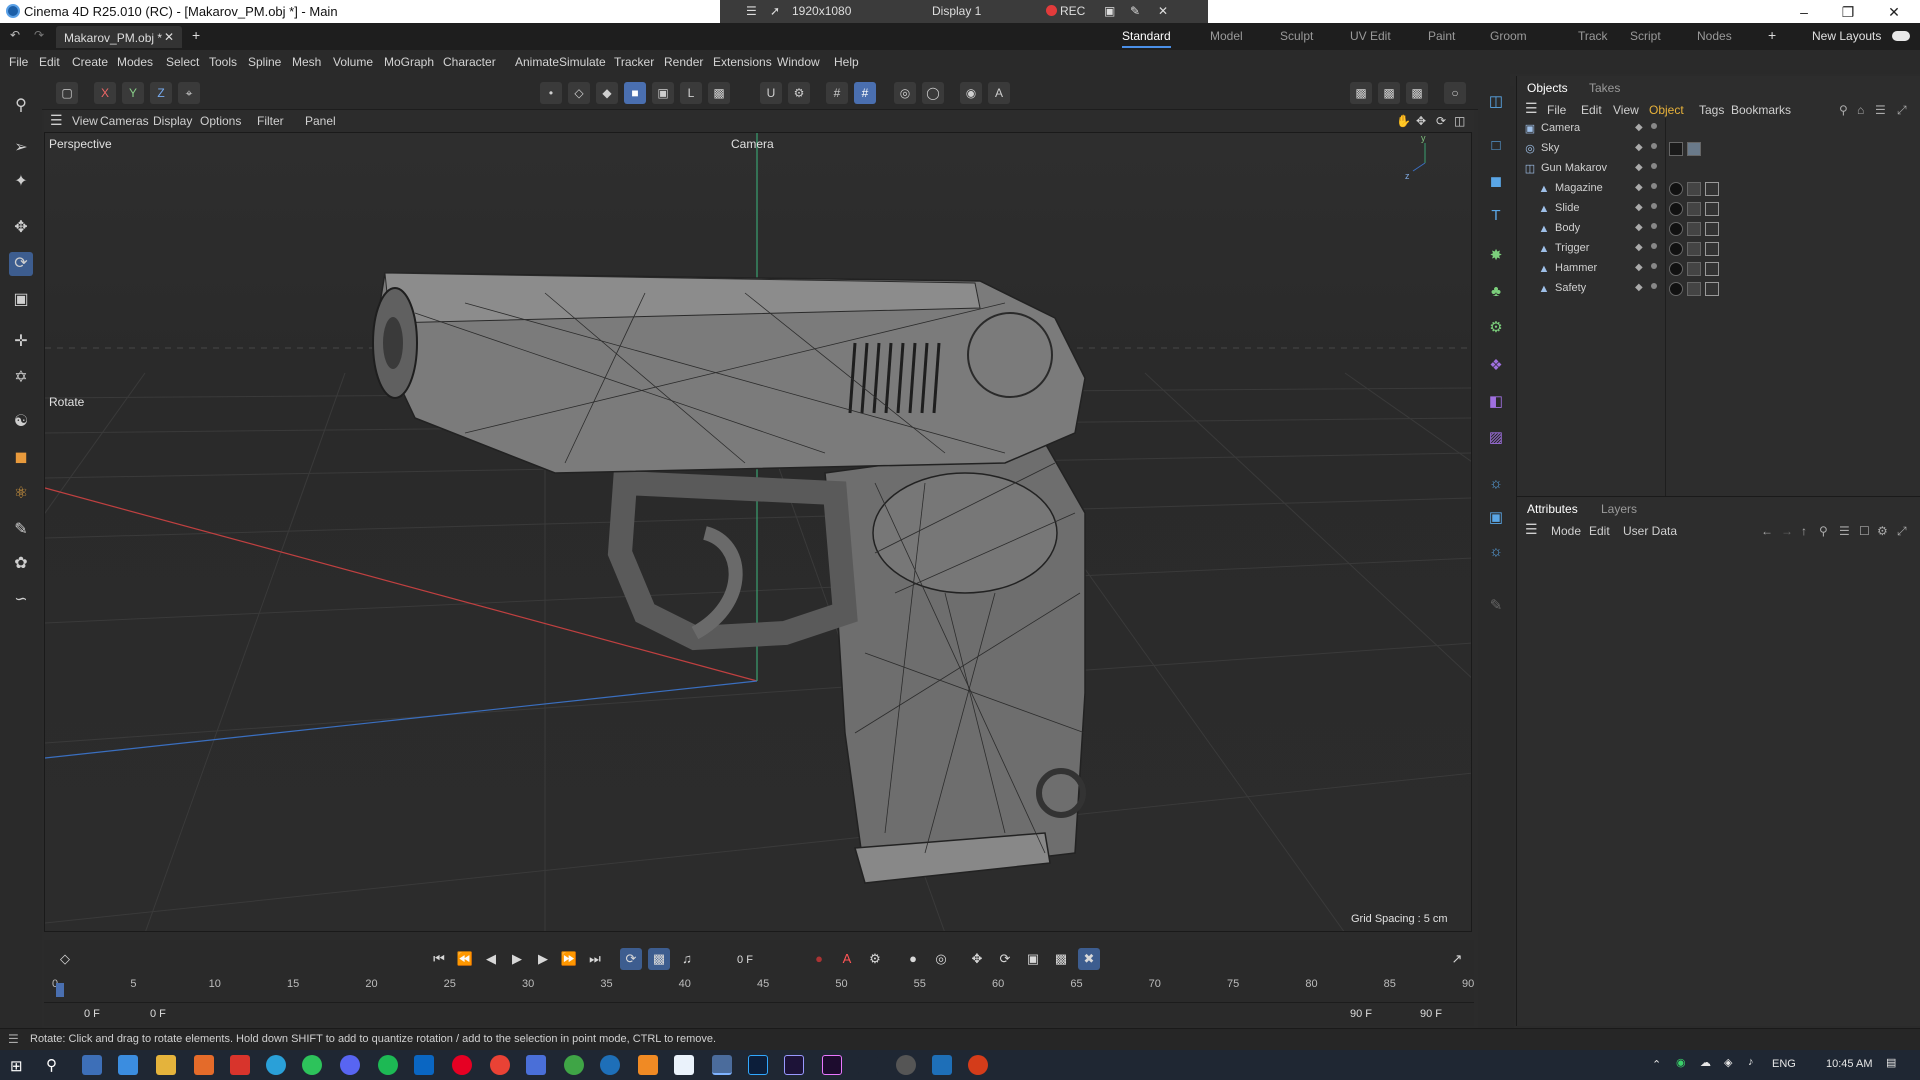 Image resolution: width=1920 pixels, height=1080 pixels. I want to click on object-mode-icon: ■, so click(635, 93).